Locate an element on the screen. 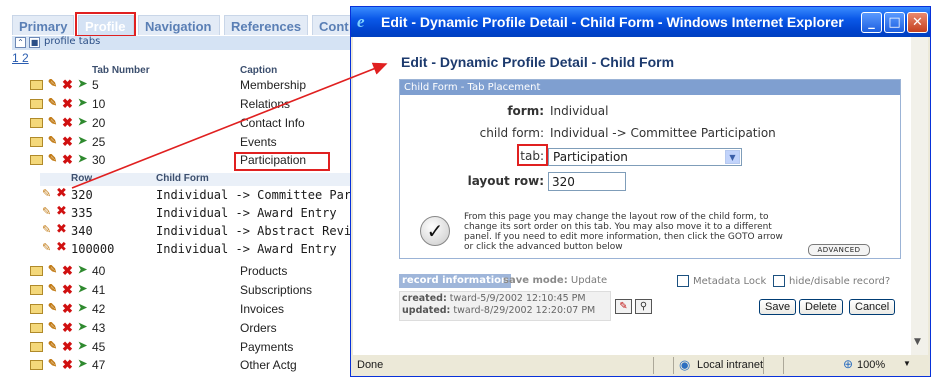  table-row: ✎ ✖ ➤ 45 Payments is located at coordinates (195, 348).